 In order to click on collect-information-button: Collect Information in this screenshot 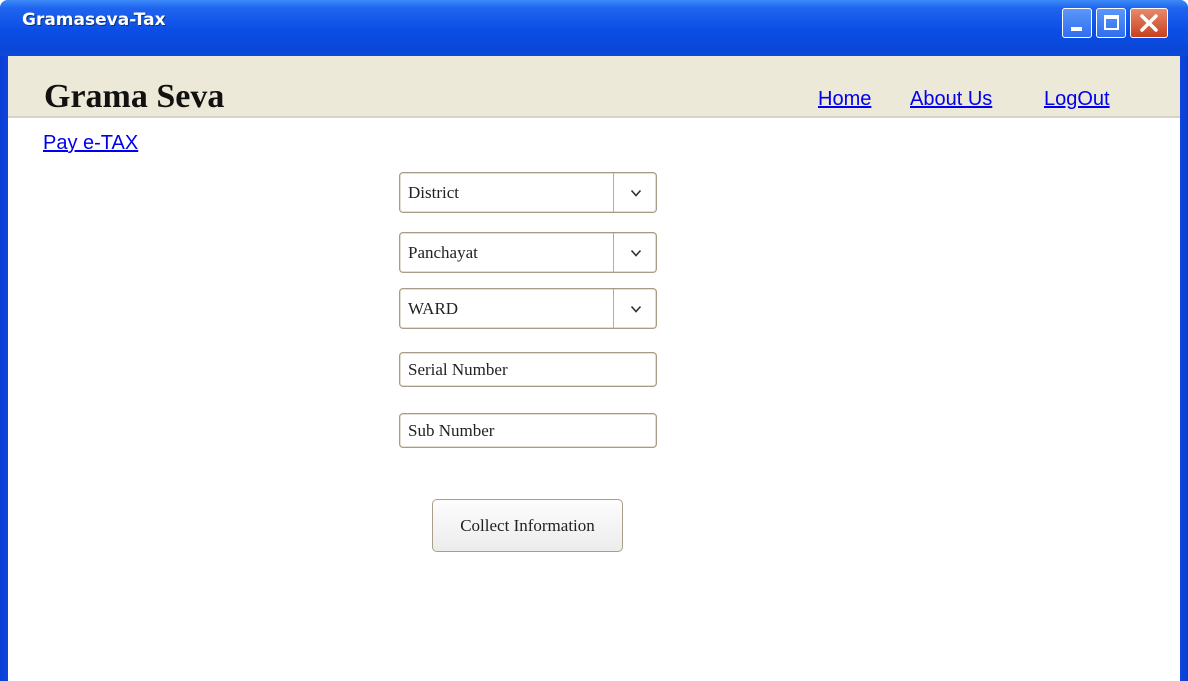, I will do `click(527, 525)`.